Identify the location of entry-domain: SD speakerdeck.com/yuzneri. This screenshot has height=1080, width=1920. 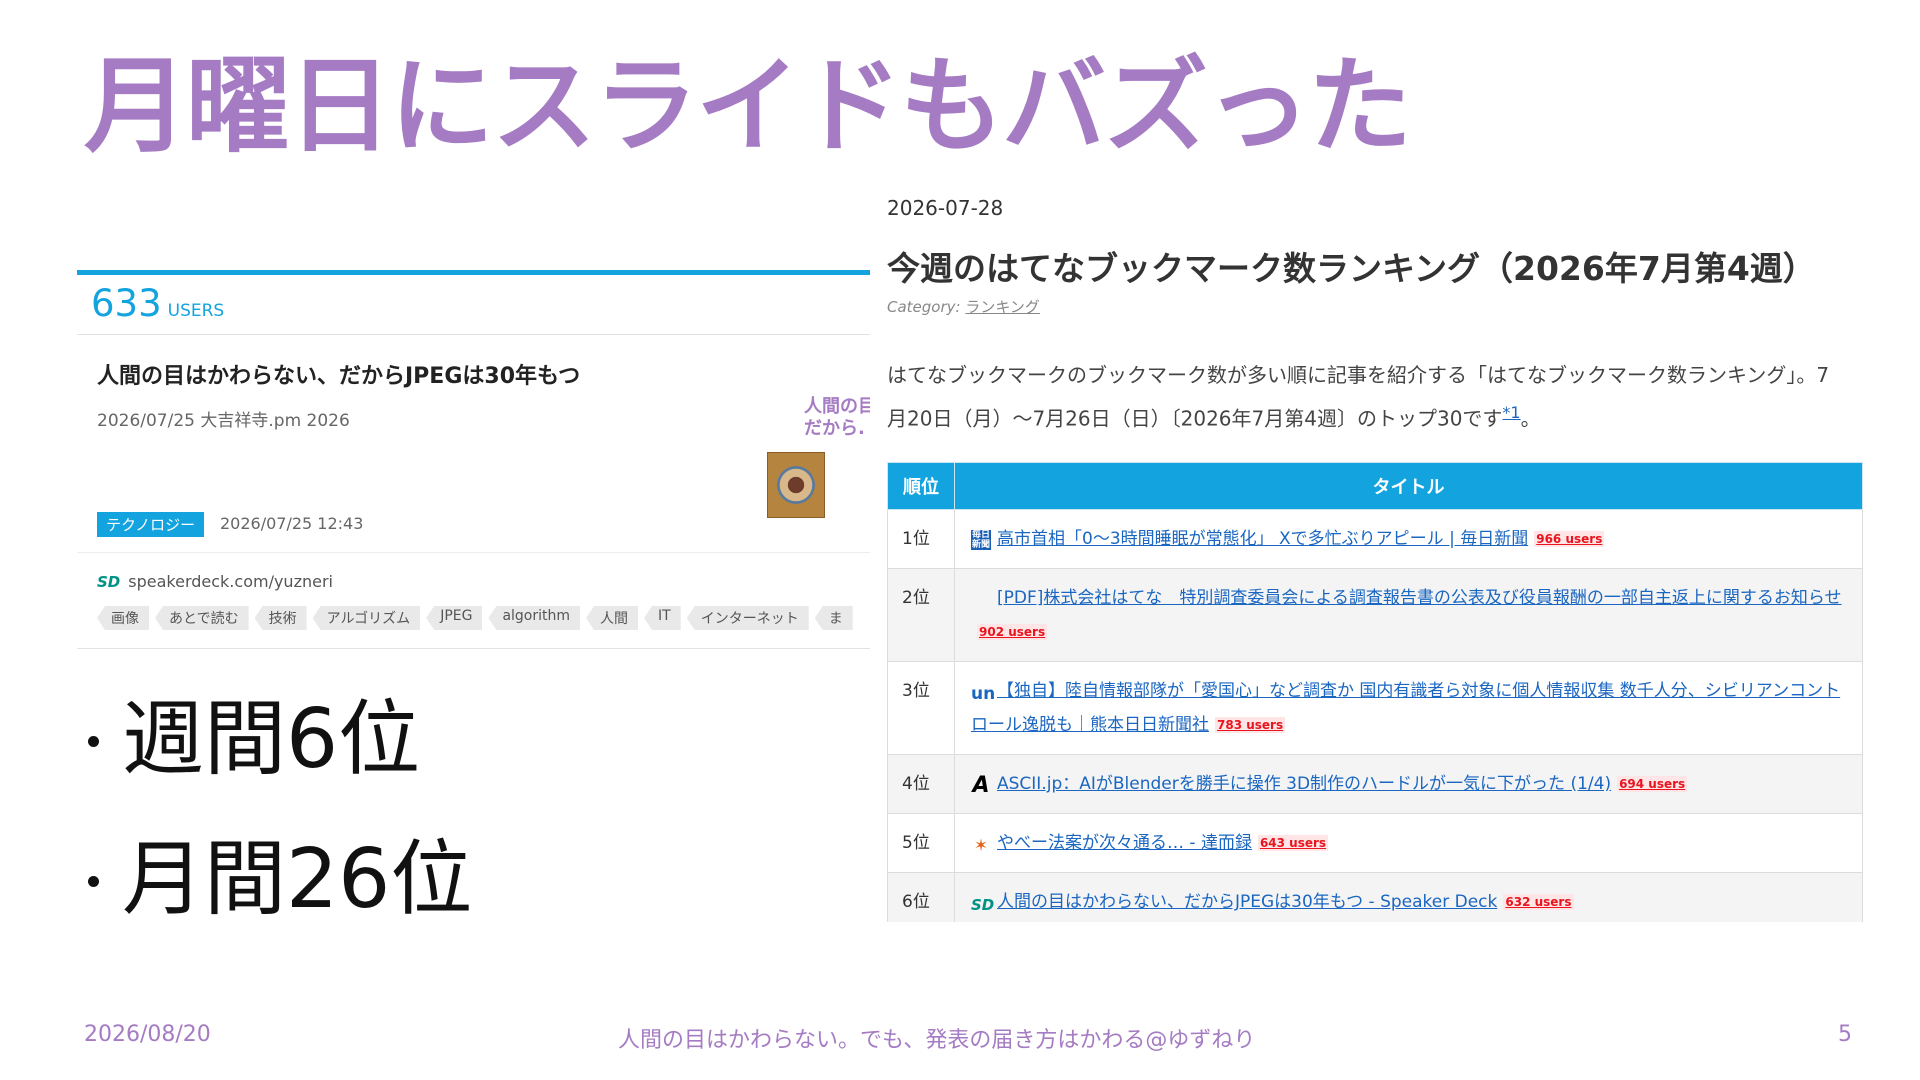
(215, 581).